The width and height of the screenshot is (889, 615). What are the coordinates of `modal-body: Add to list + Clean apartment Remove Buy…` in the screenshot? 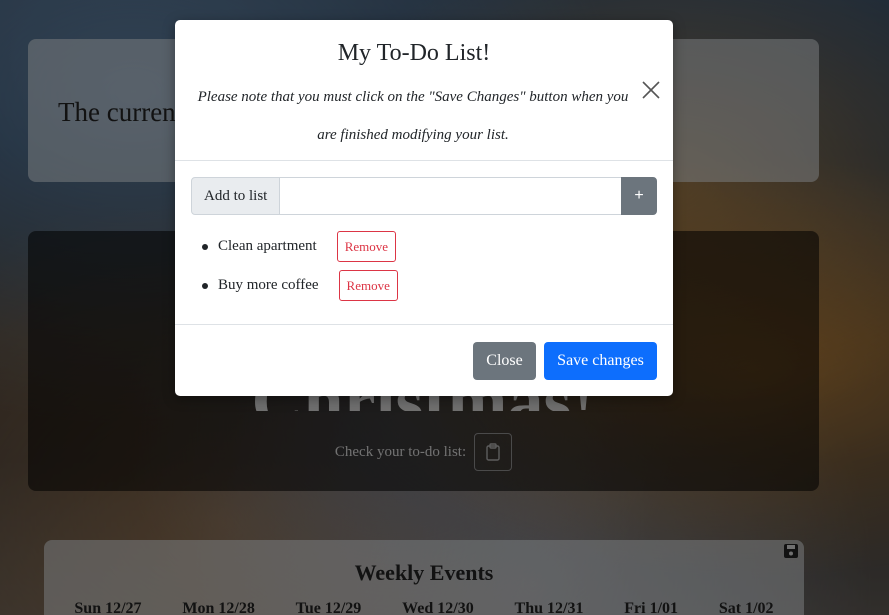 It's located at (424, 243).